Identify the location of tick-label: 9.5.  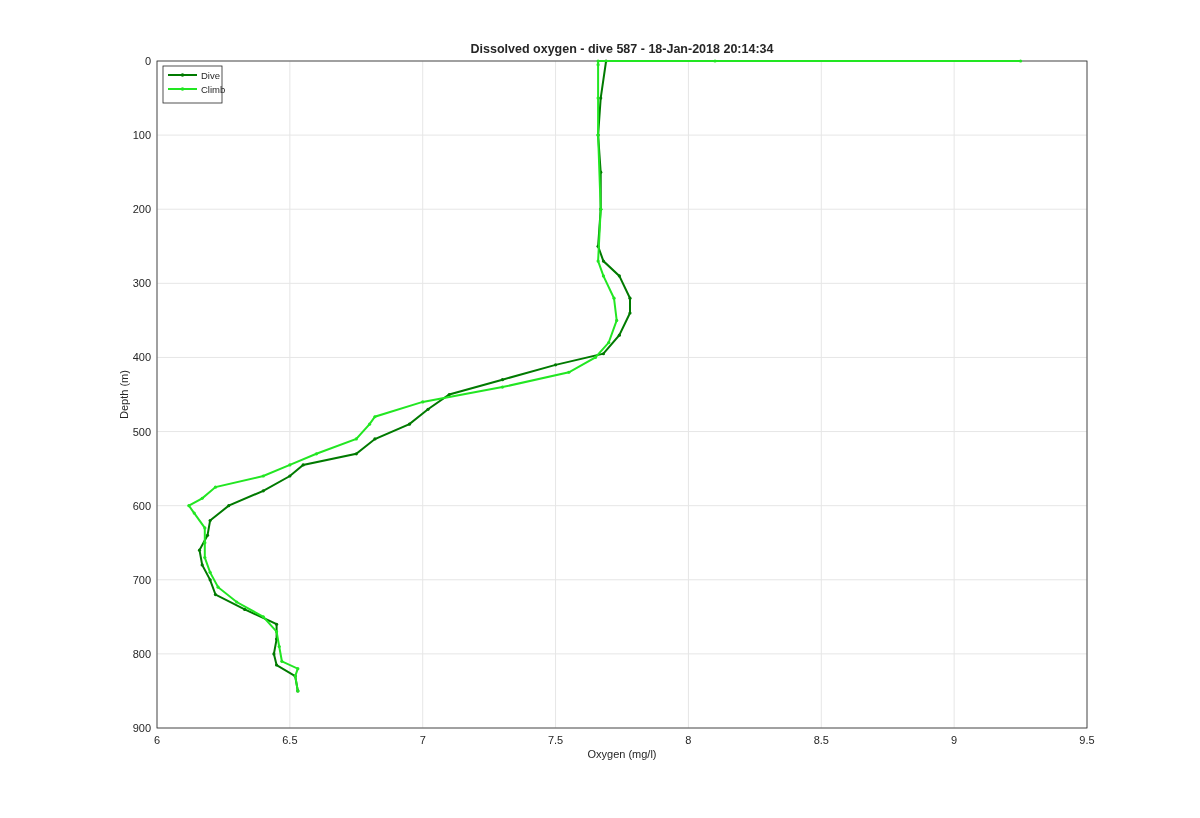
(1087, 740).